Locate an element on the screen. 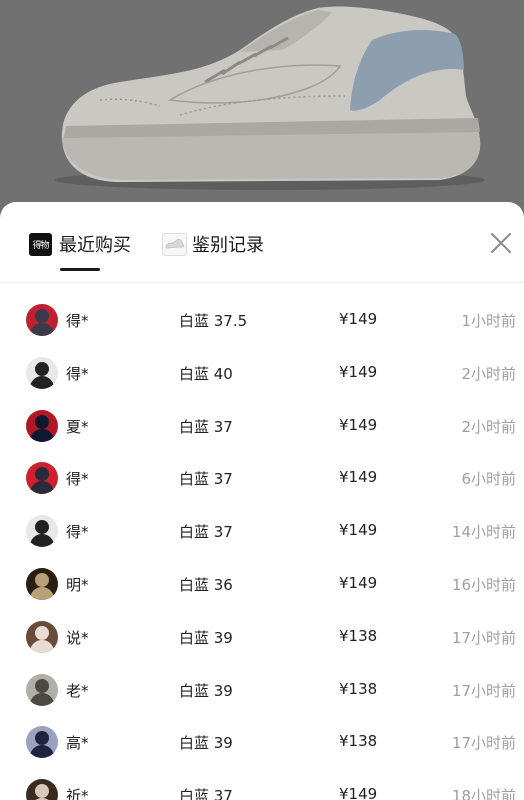 This screenshot has width=524, height=800. buyer-name: 明* is located at coordinates (77, 584).